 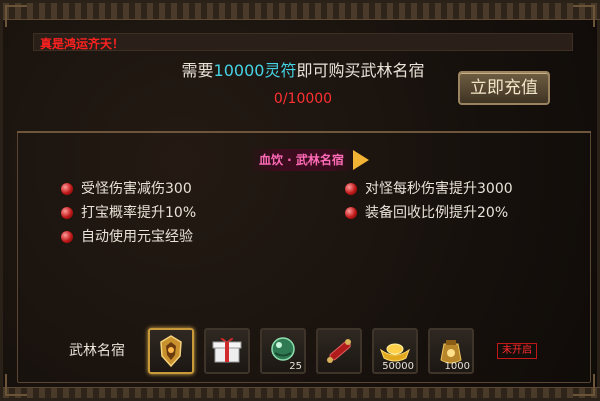 What do you see at coordinates (361, 160) in the screenshot?
I see `arrow-right-icon` at bounding box center [361, 160].